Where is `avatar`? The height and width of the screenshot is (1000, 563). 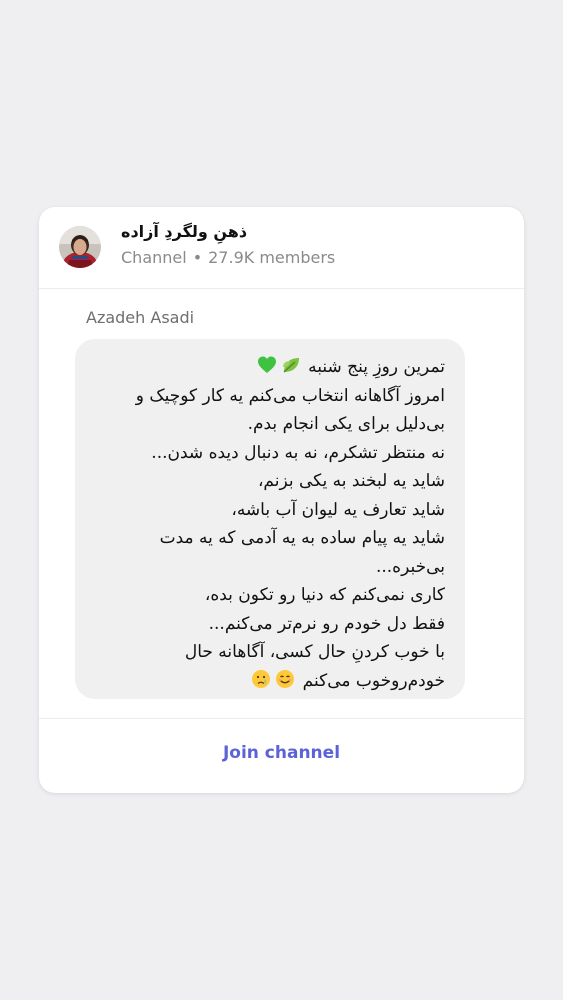 avatar is located at coordinates (80, 247).